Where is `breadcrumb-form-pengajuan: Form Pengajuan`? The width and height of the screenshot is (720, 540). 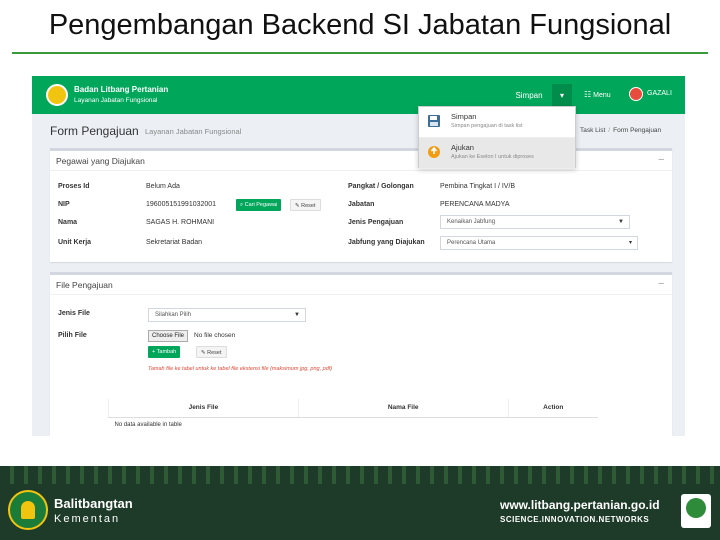 breadcrumb-form-pengajuan: Form Pengajuan is located at coordinates (637, 130).